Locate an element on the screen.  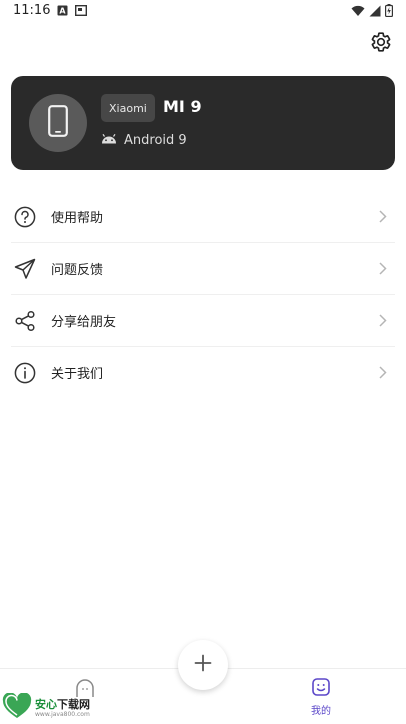
face-icon is located at coordinates (321, 689).